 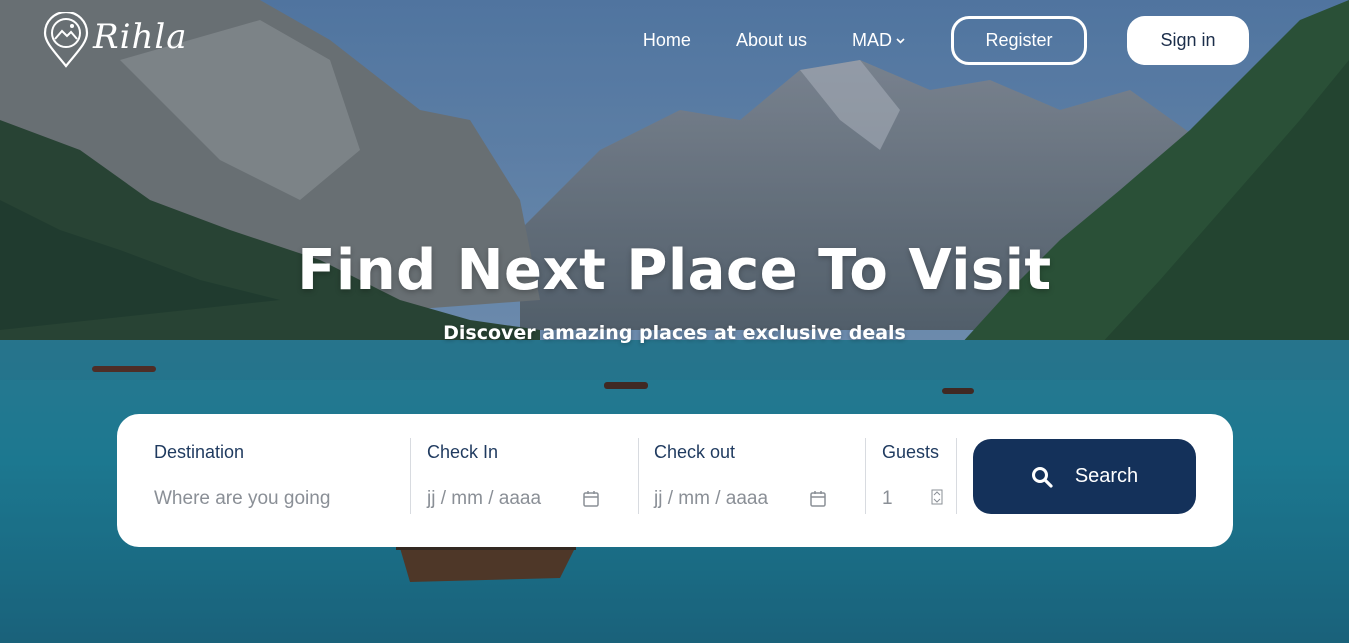 What do you see at coordinates (887, 499) in the screenshot?
I see `guests-input: 1` at bounding box center [887, 499].